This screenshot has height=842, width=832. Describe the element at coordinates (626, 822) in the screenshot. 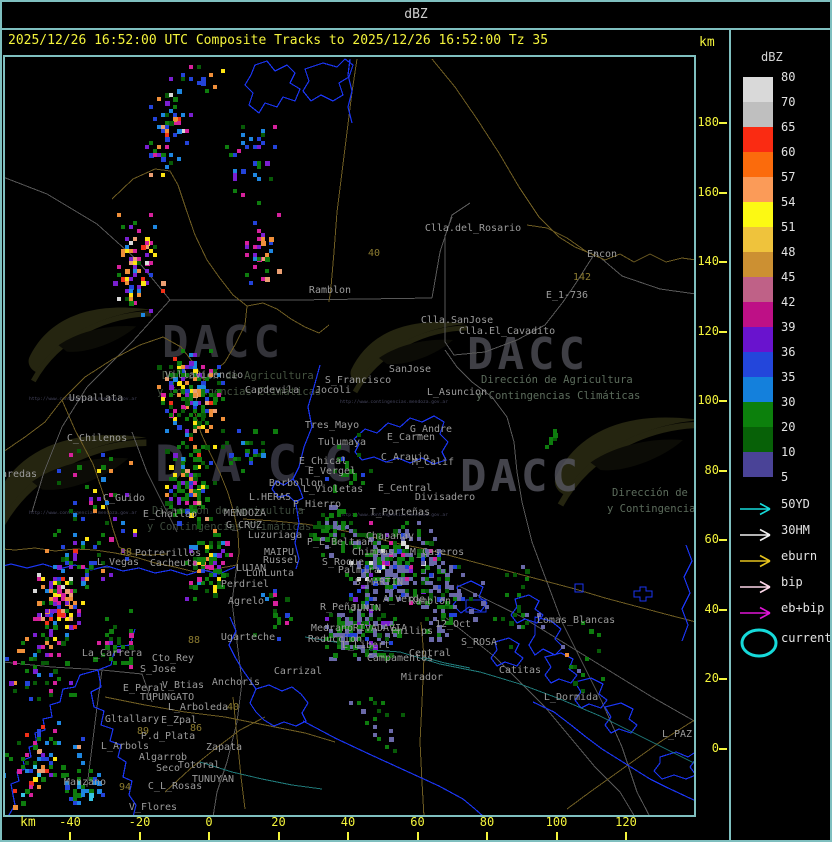

I see `x-axis-tick-label: 120` at that location.